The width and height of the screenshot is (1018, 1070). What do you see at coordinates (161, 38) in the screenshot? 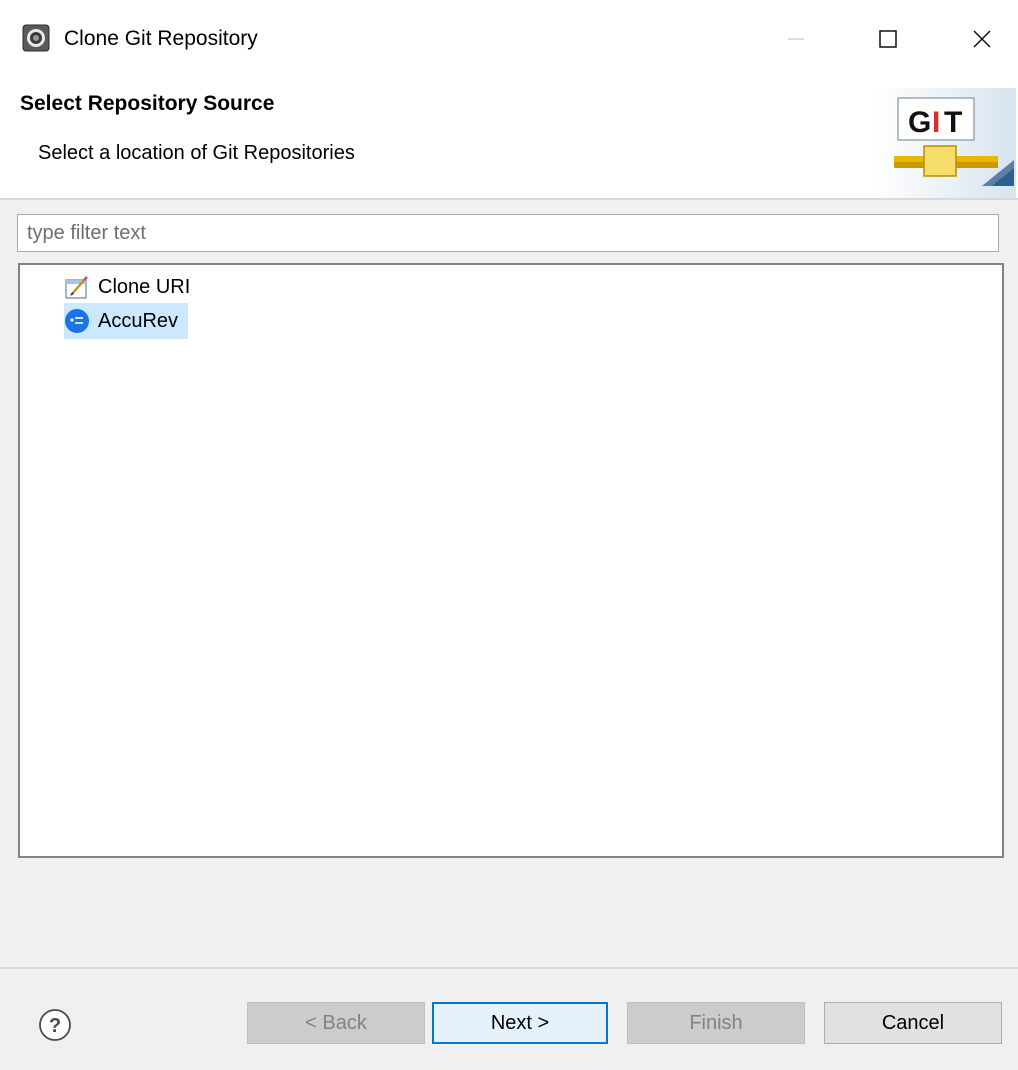
I see `window-title: Clone Git Repository` at bounding box center [161, 38].